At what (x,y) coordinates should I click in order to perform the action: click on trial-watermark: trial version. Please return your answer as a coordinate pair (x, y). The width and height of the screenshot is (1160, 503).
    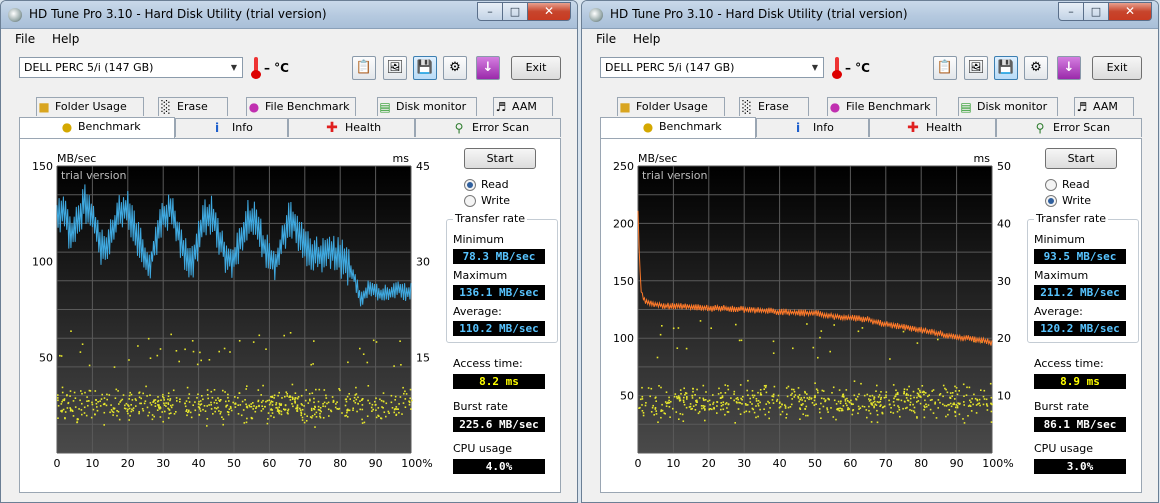
    Looking at the image, I should click on (94, 175).